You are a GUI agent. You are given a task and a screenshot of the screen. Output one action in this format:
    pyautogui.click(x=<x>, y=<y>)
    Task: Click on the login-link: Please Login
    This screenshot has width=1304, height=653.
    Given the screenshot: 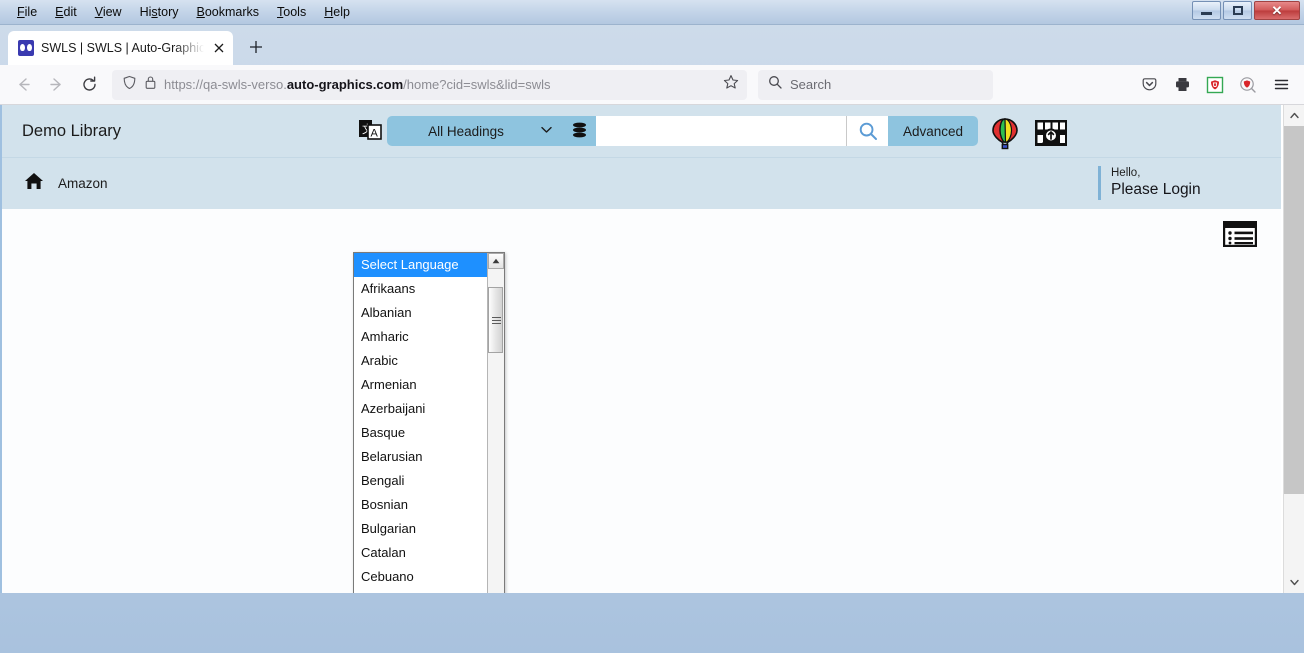 What is the action you would take?
    pyautogui.click(x=1156, y=189)
    